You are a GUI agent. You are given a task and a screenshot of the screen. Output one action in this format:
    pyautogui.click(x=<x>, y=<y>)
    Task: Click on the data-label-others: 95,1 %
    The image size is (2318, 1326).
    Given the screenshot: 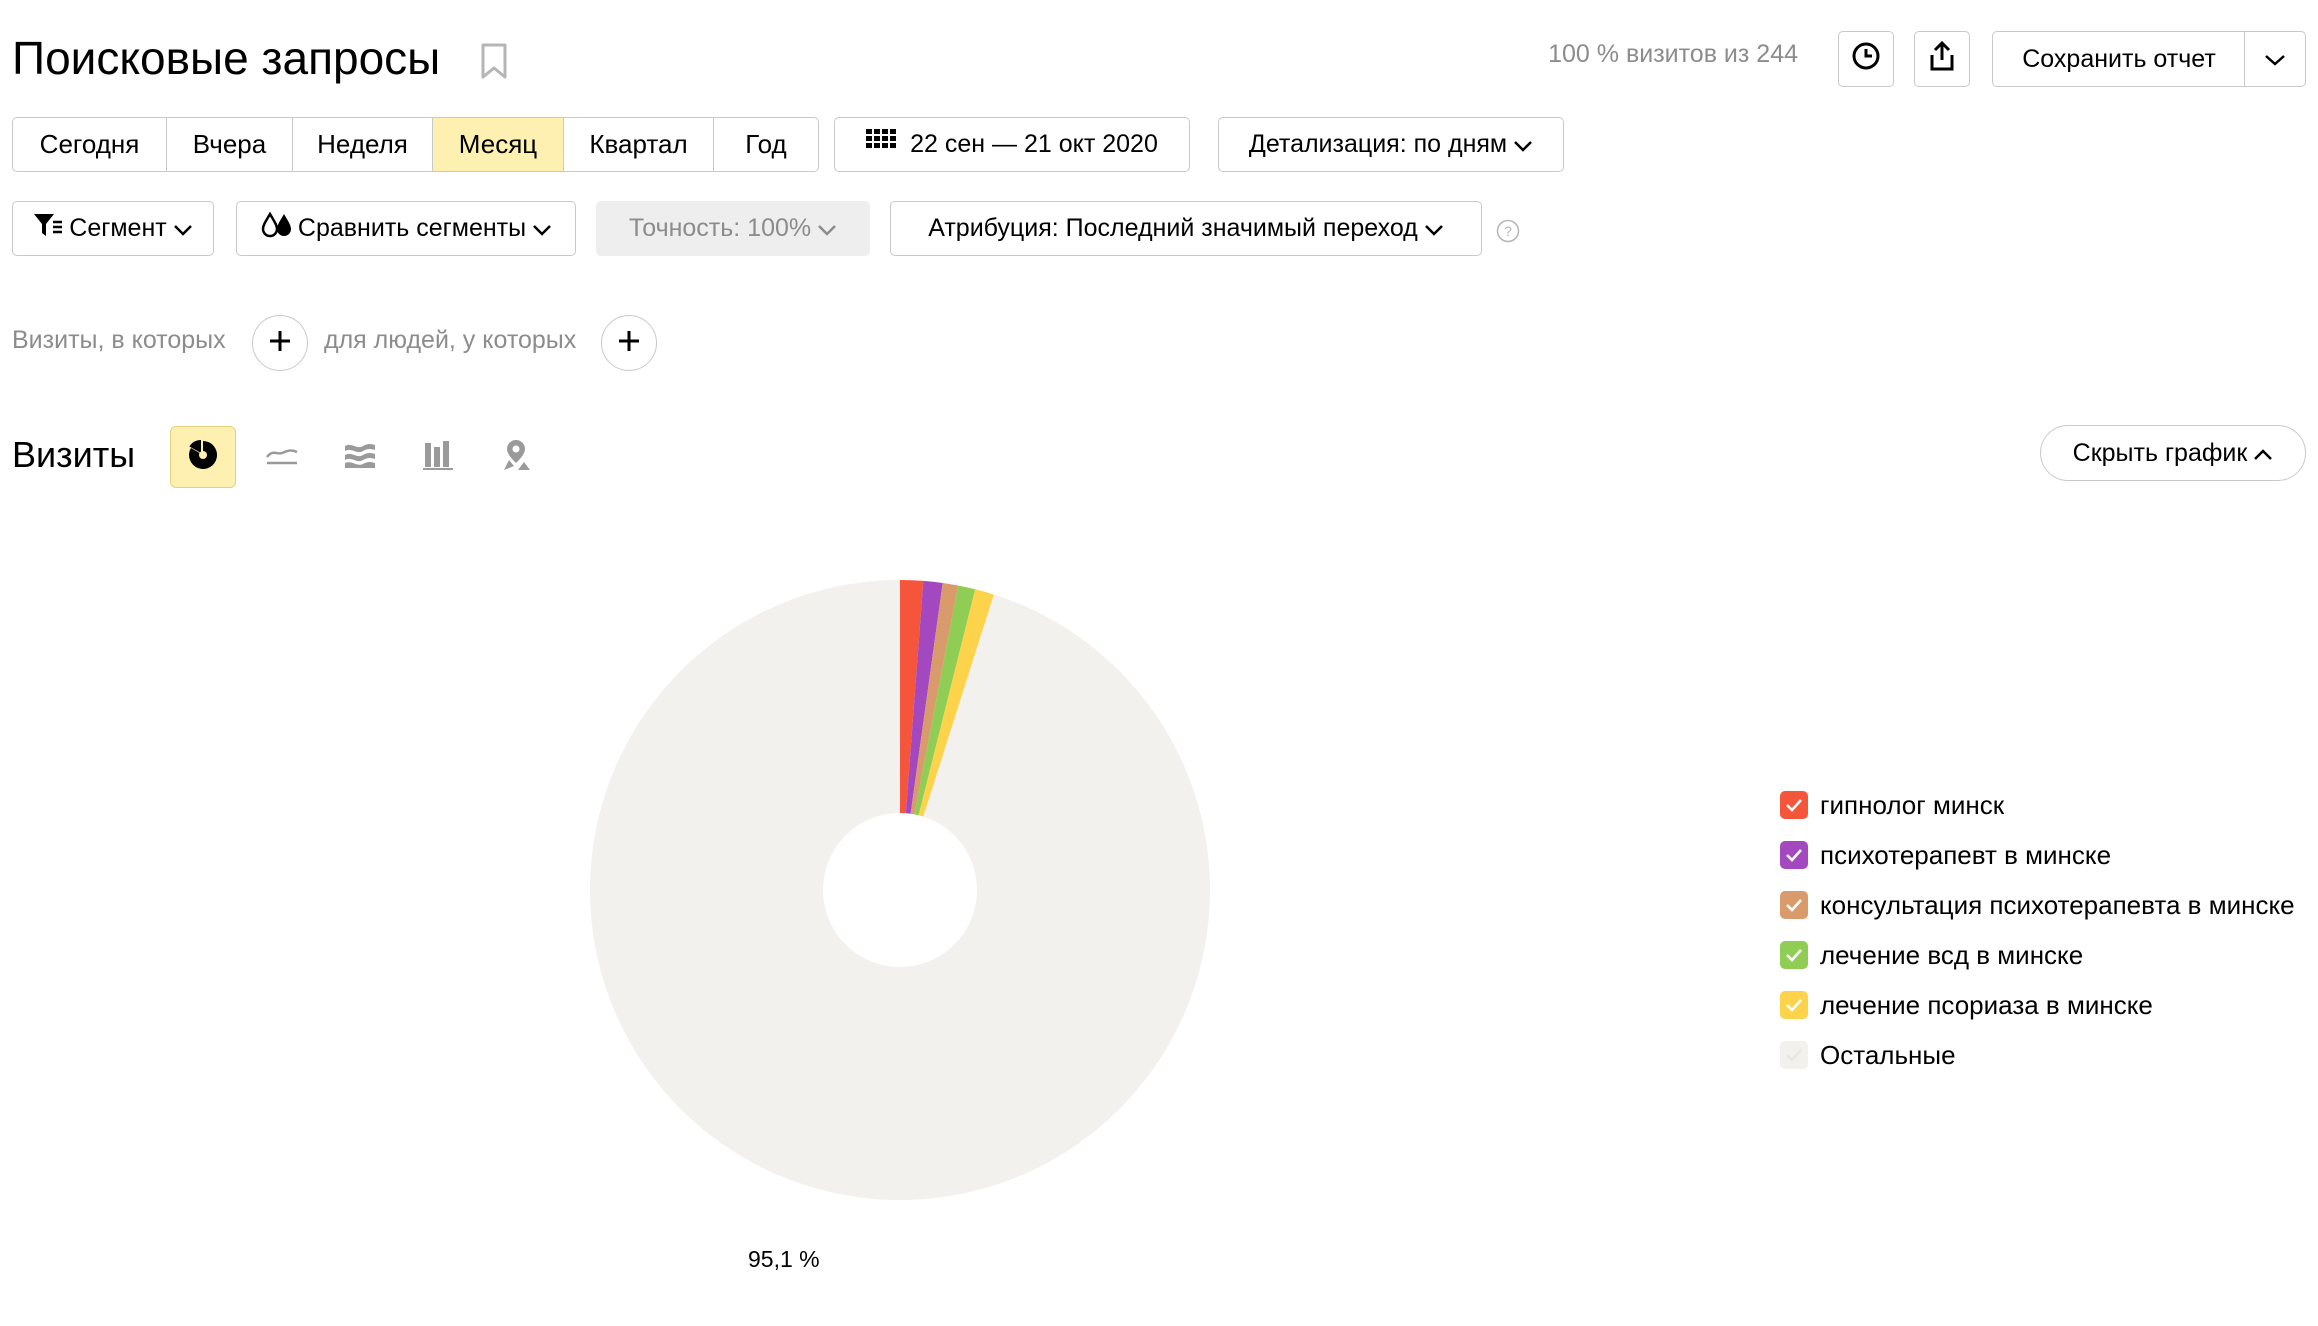 What is the action you would take?
    pyautogui.click(x=784, y=1259)
    